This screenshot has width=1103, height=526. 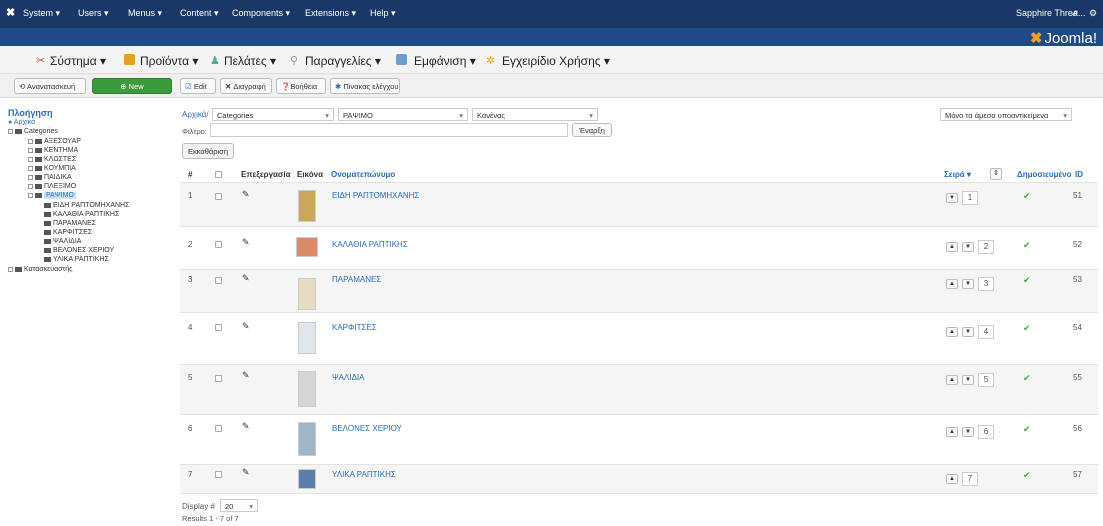 I want to click on tree-manufacturer: Κατασκευαστής, so click(x=40, y=269).